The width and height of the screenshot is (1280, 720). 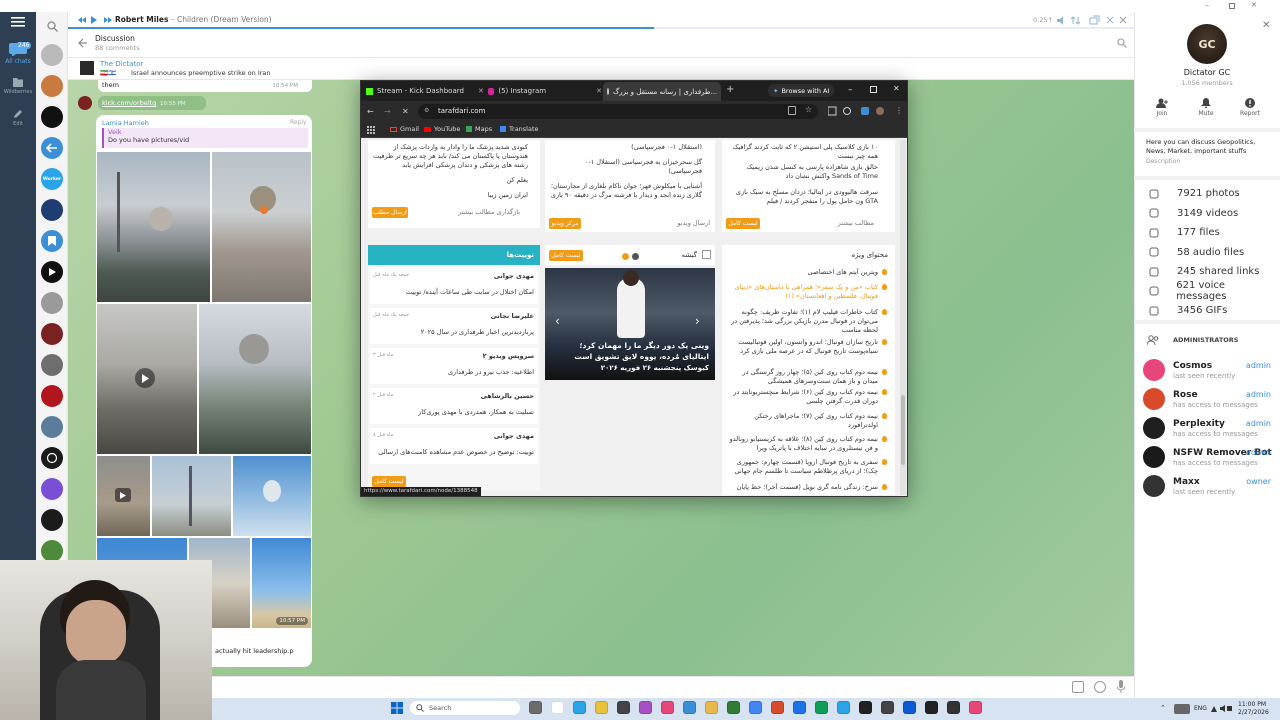 I want to click on clock-time: 11:00 PM, so click(x=1252, y=704).